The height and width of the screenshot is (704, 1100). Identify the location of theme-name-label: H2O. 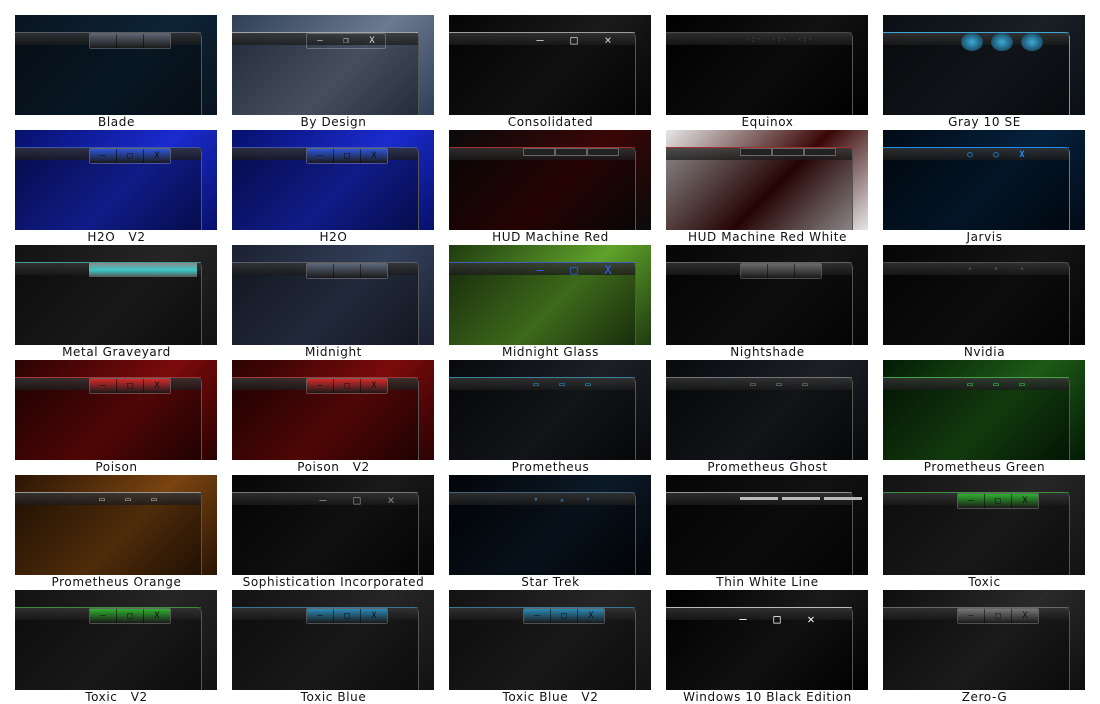
(333, 237).